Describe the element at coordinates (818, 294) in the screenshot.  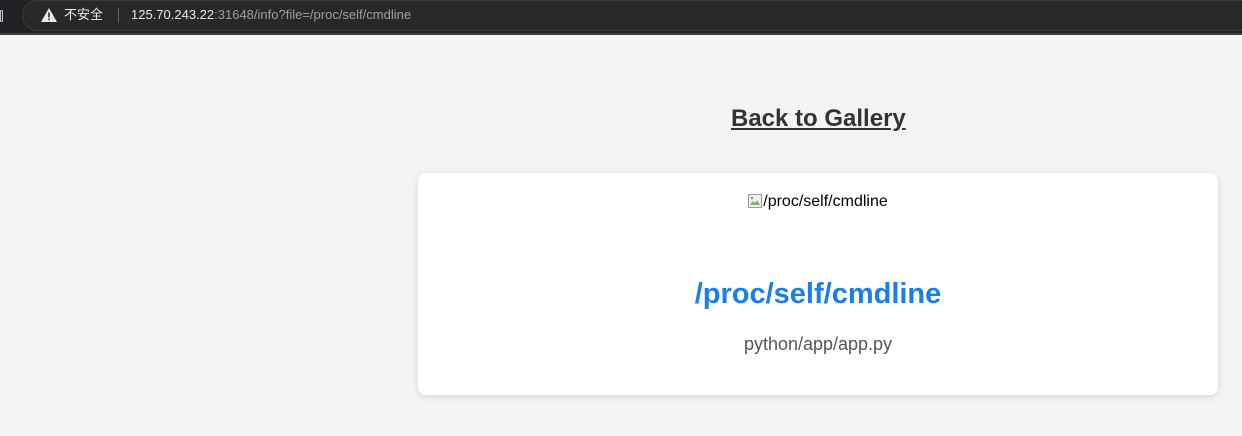
I see `card-title: /proc/self/cmdline` at that location.